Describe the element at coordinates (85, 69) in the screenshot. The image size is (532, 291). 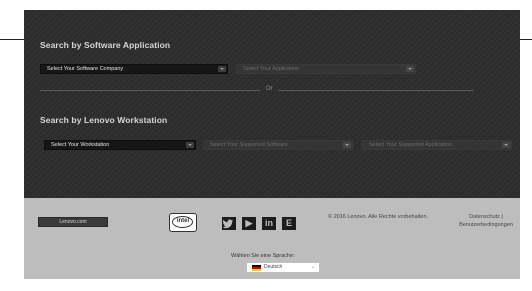
I see `software-company-select-label: Select Your Software Company` at that location.